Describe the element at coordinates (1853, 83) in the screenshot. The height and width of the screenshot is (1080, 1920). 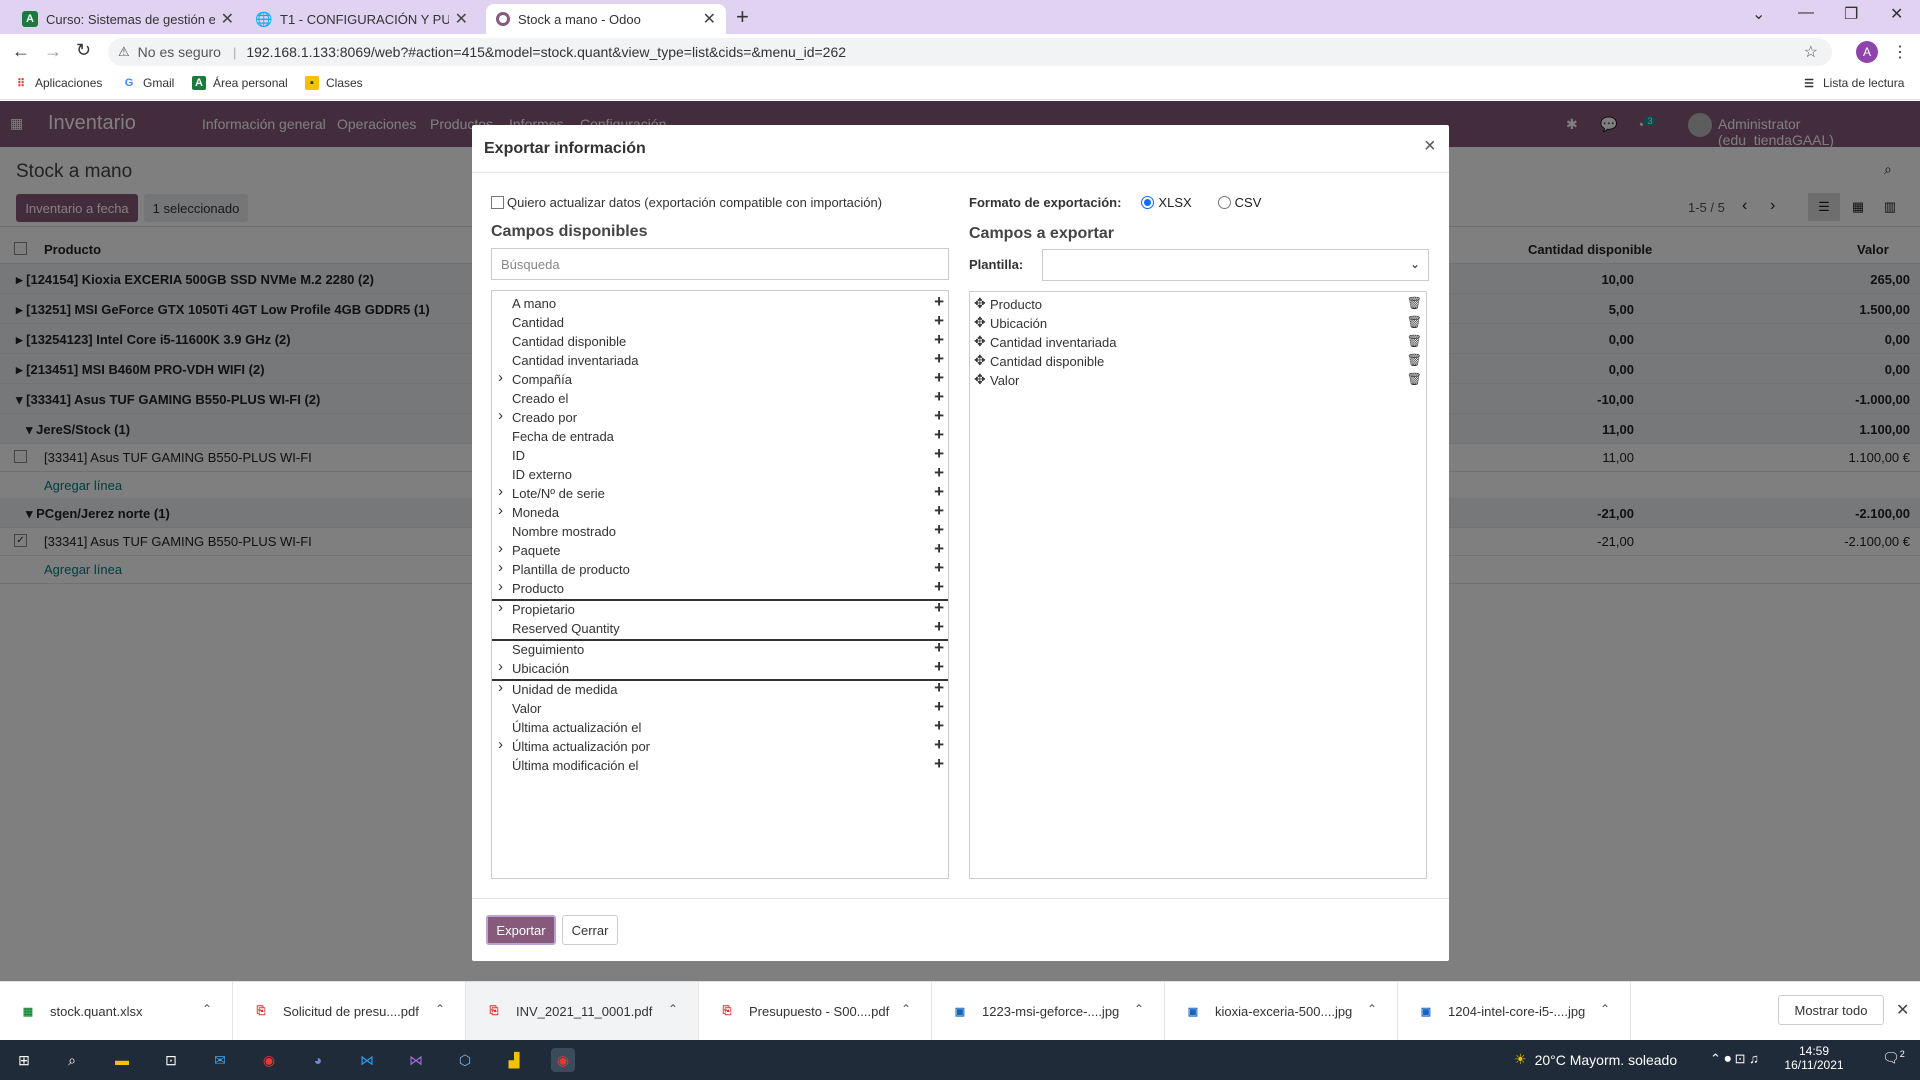
I see `reading-list: ☰ Lista de lectura` at that location.